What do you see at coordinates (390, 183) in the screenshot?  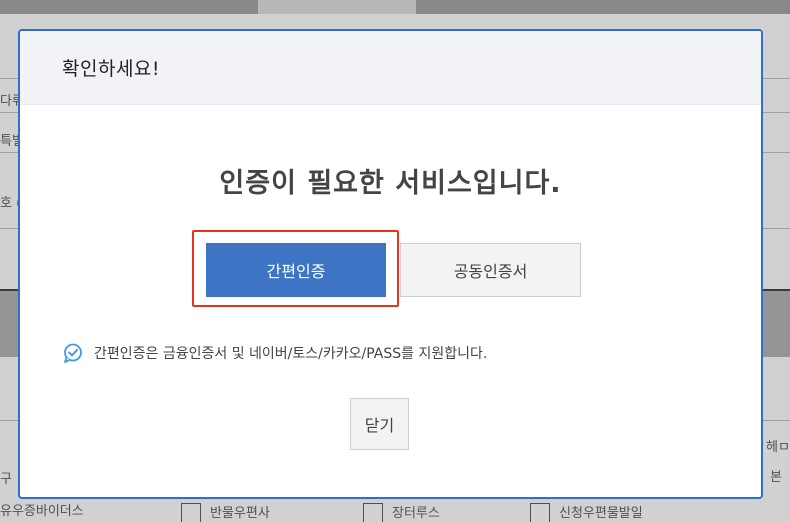 I see `modal-headline: 인증이 필요한 서비스입니다.` at bounding box center [390, 183].